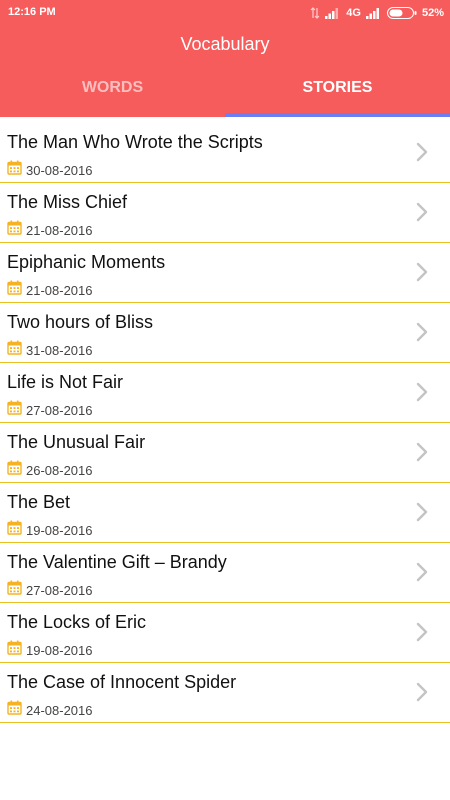 The width and height of the screenshot is (450, 800). I want to click on story-title: The Bet, so click(39, 502).